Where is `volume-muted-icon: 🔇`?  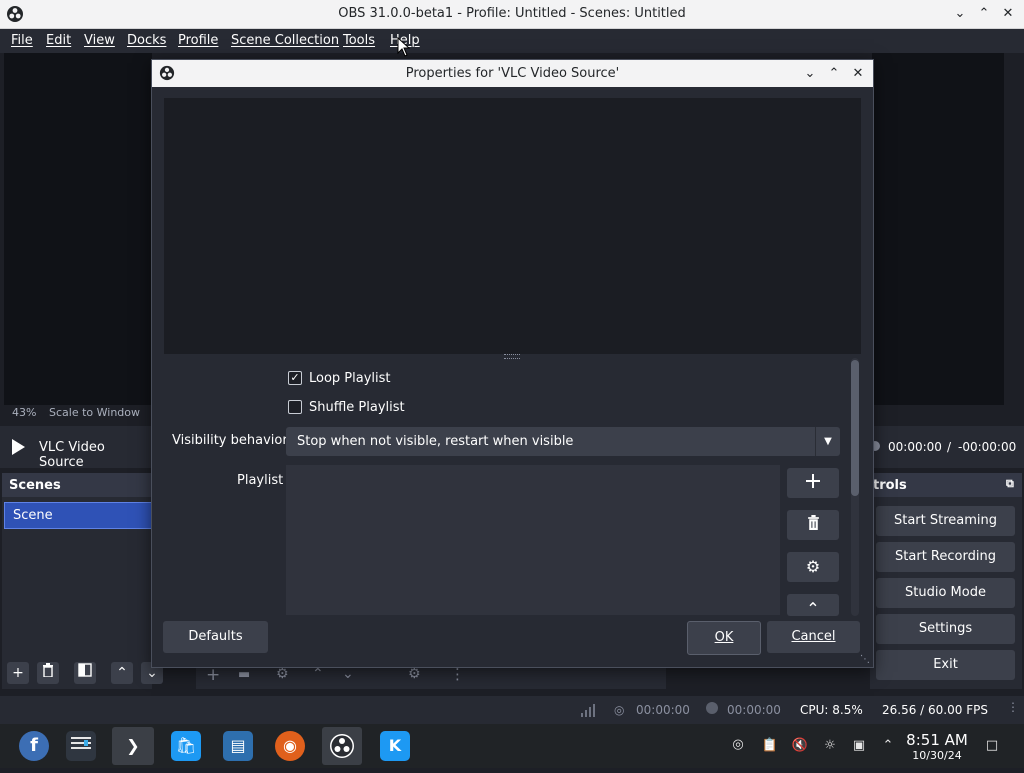
volume-muted-icon: 🔇 is located at coordinates (800, 746).